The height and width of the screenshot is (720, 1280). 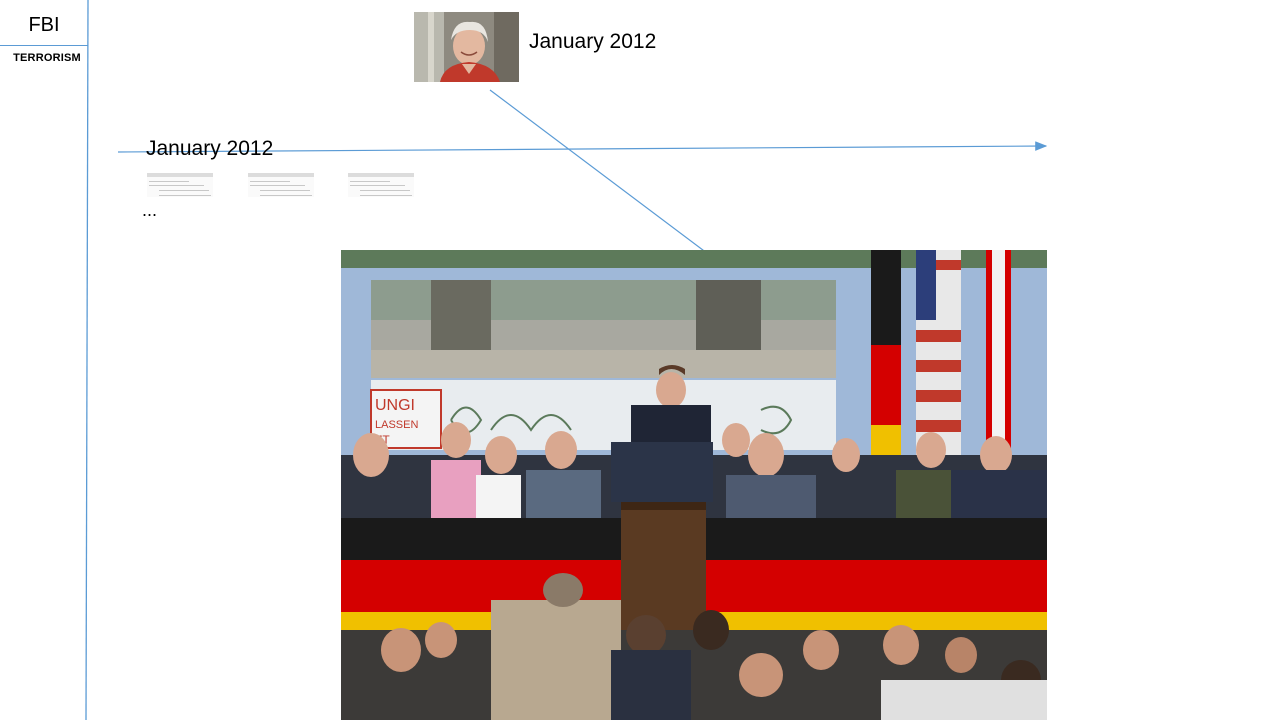 I want to click on timeline-date-label: January 2012, so click(x=210, y=148).